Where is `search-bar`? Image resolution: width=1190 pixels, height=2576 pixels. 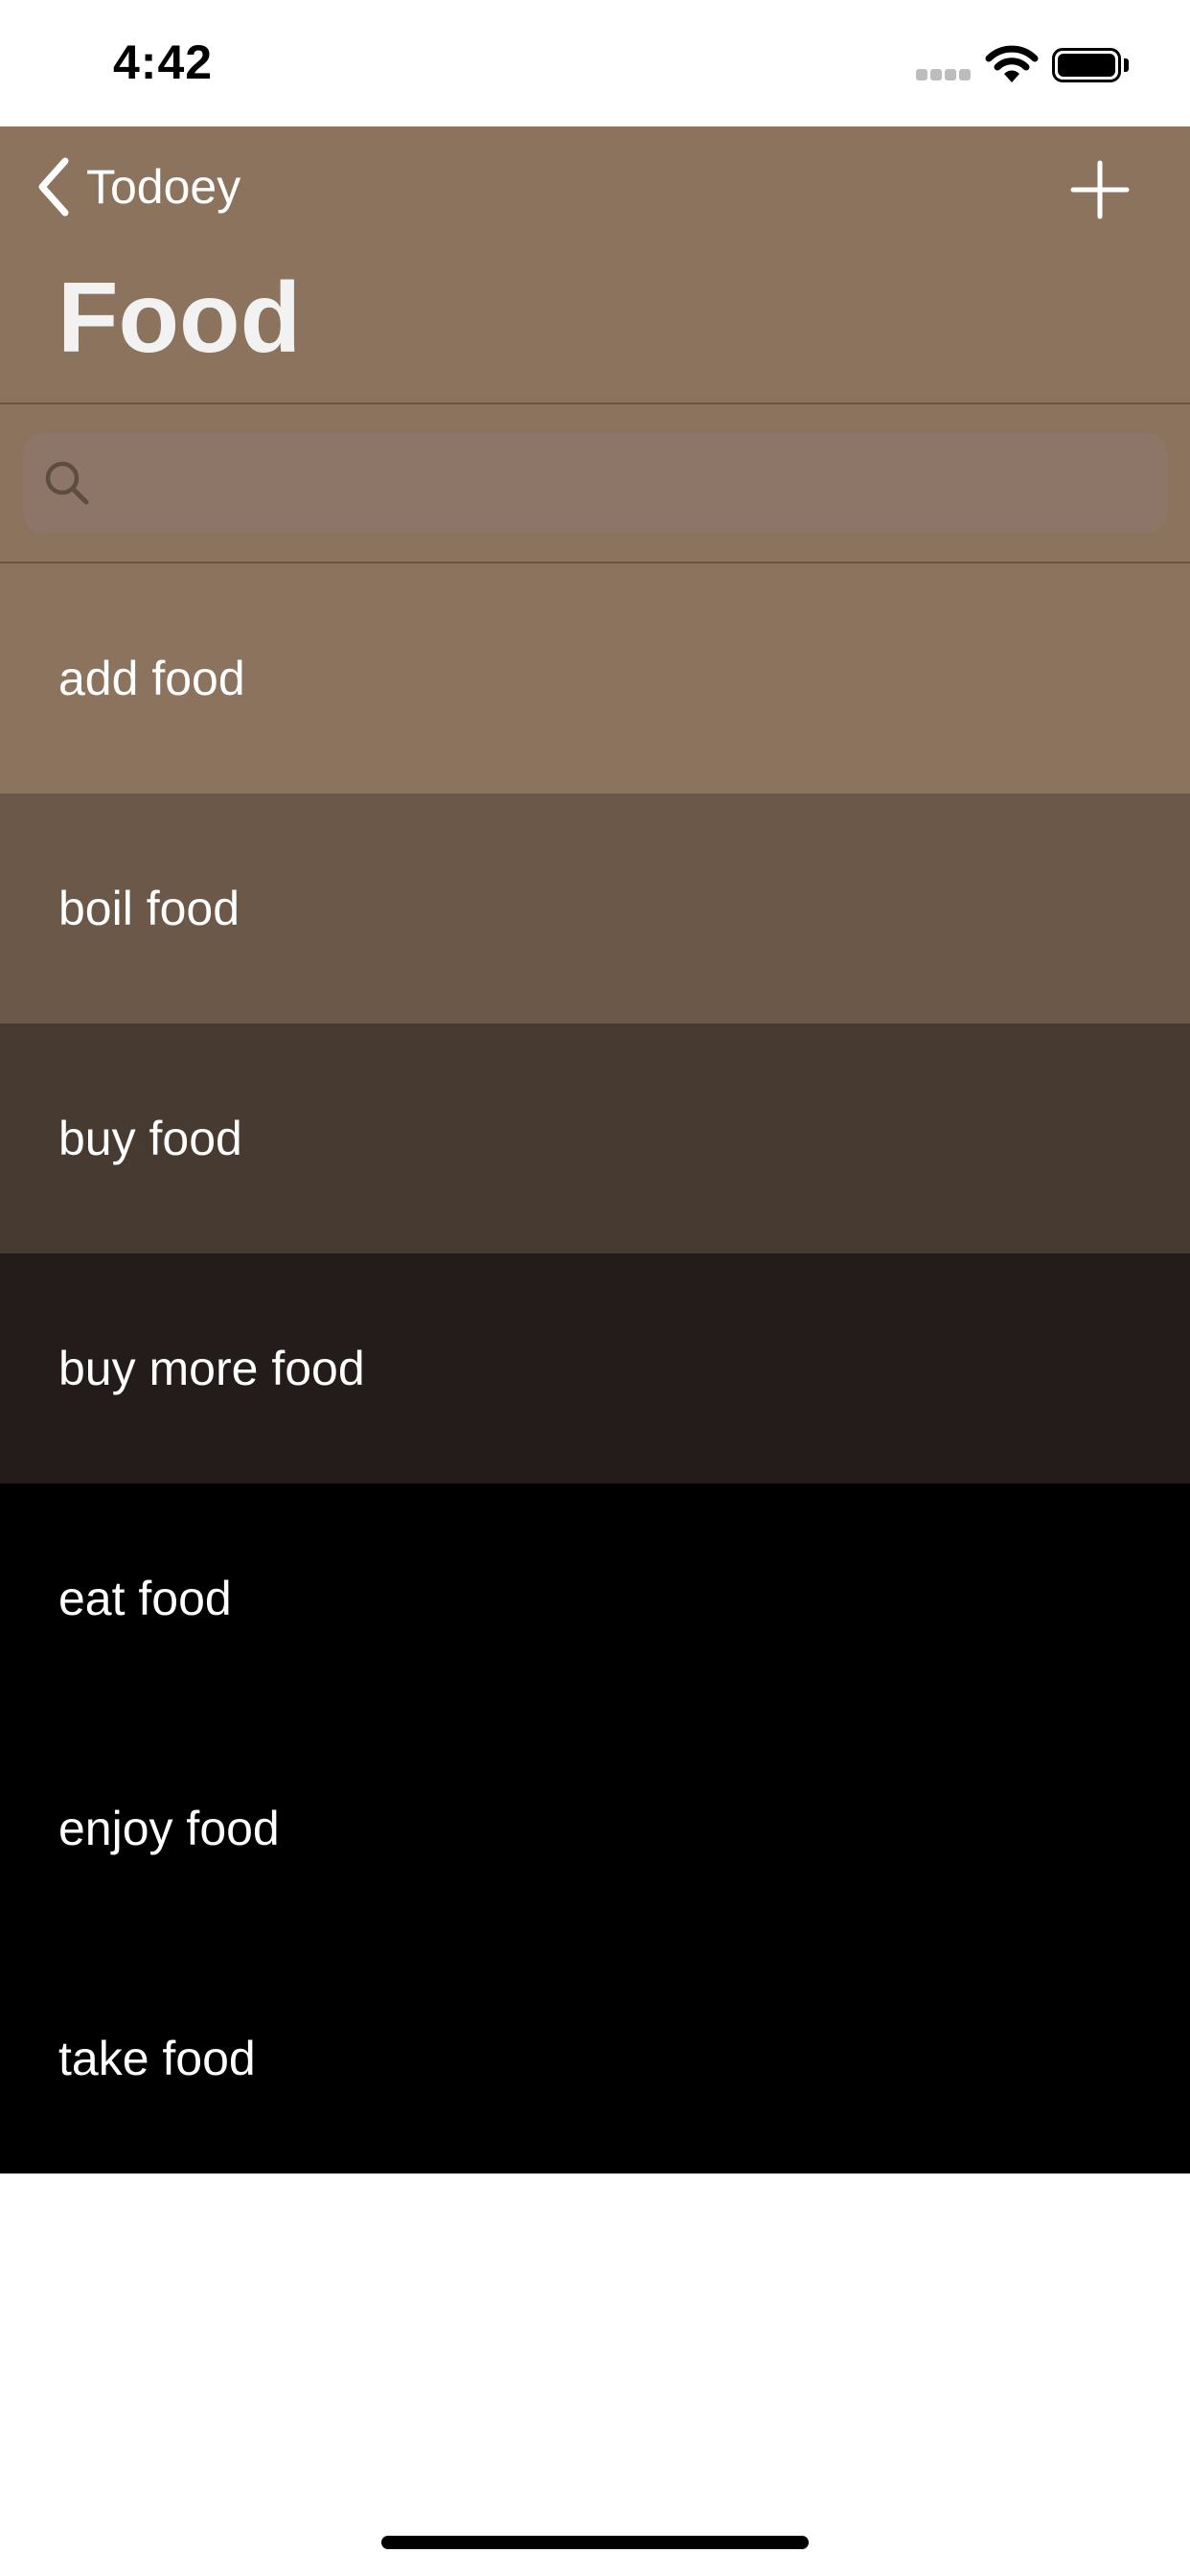
search-bar is located at coordinates (595, 484).